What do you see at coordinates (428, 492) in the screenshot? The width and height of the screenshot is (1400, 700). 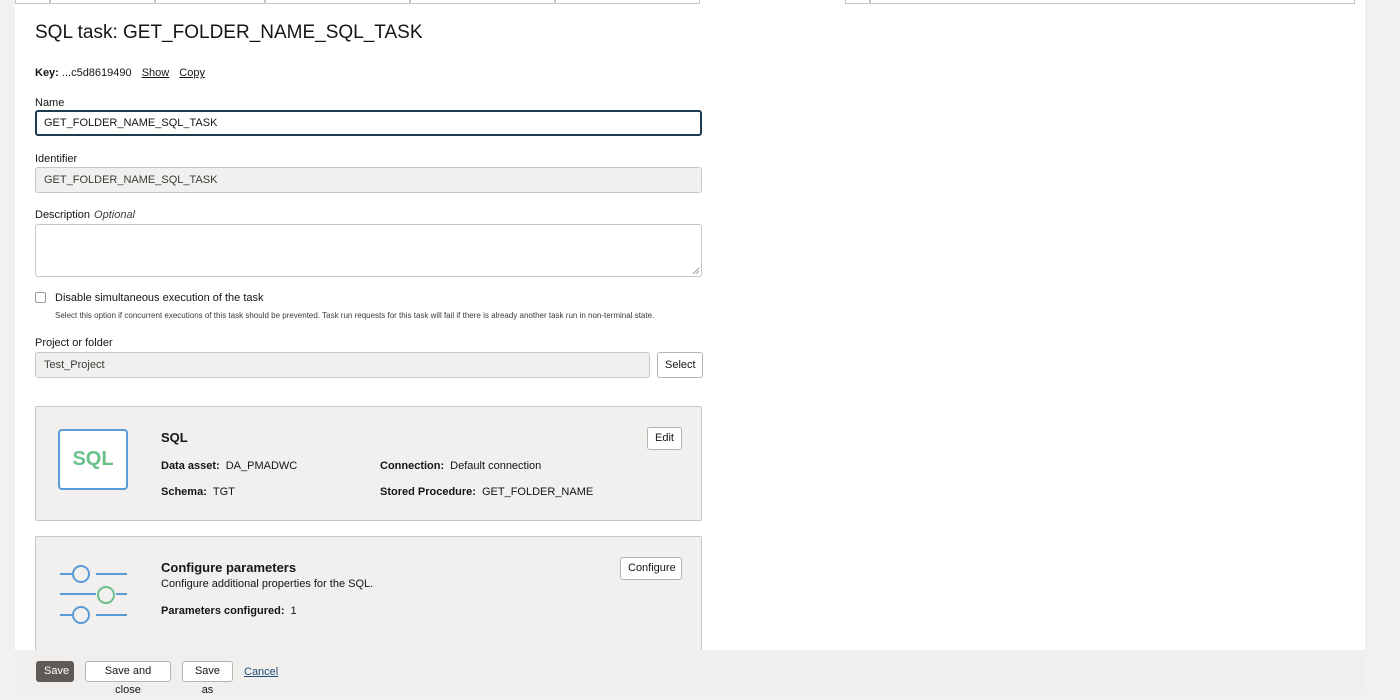 I see `stored-procedure-label: Stored Procedure:` at bounding box center [428, 492].